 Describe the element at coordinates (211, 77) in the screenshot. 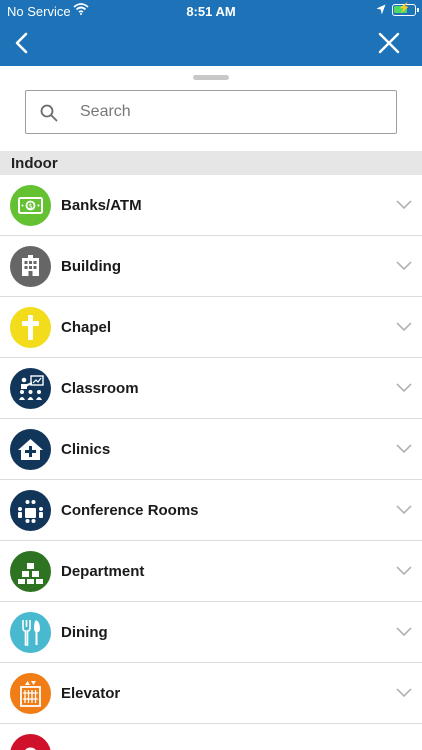

I see `sheet-grabber` at that location.